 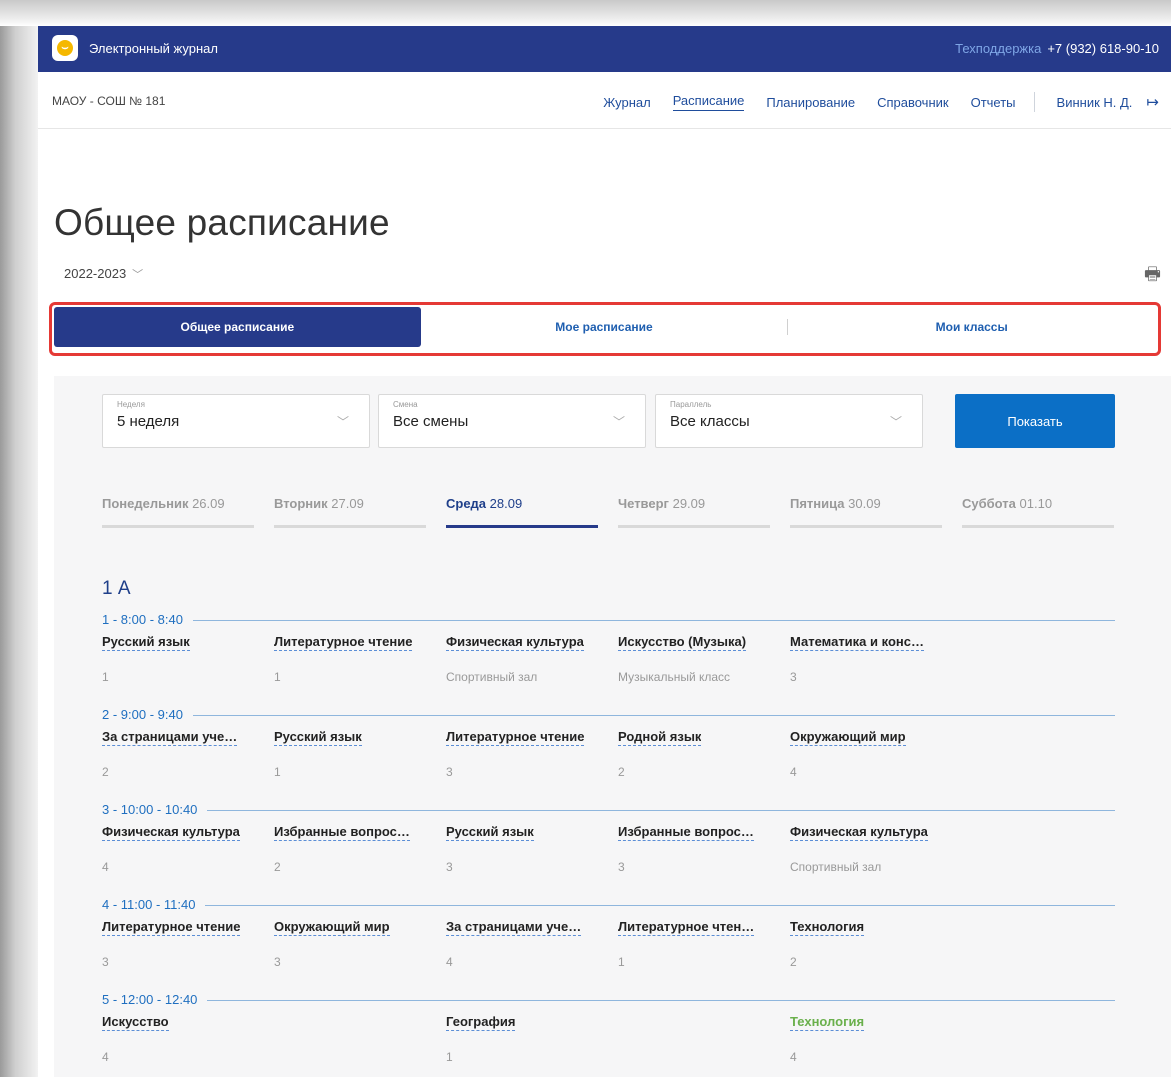 I want to click on day-name: Вторник, so click(x=301, y=503).